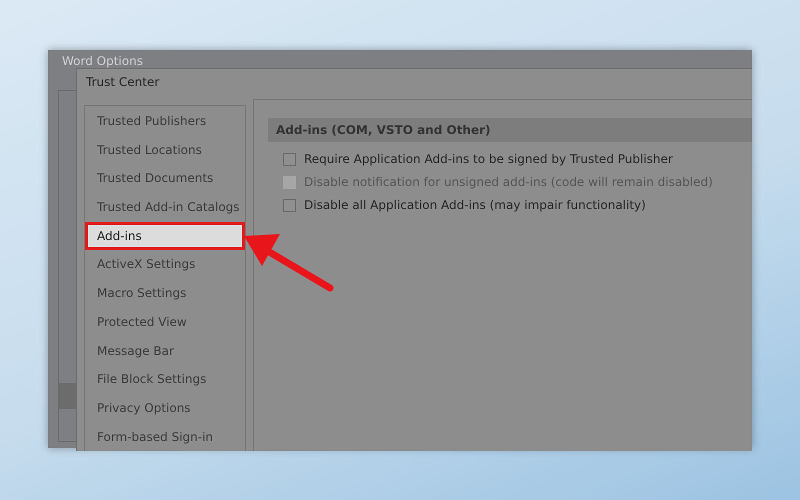  Describe the element at coordinates (165, 322) in the screenshot. I see `nav-item: Protected View` at that location.